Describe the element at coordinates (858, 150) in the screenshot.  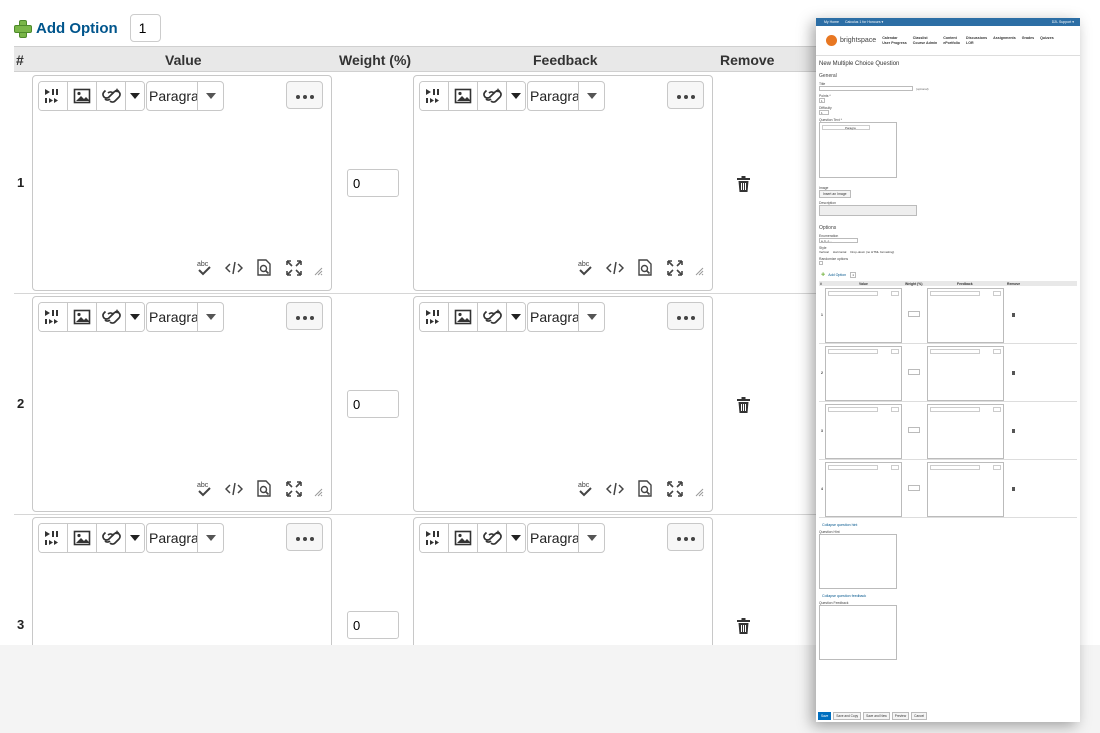
I see `thumb-question-text-editor: Paragra` at that location.